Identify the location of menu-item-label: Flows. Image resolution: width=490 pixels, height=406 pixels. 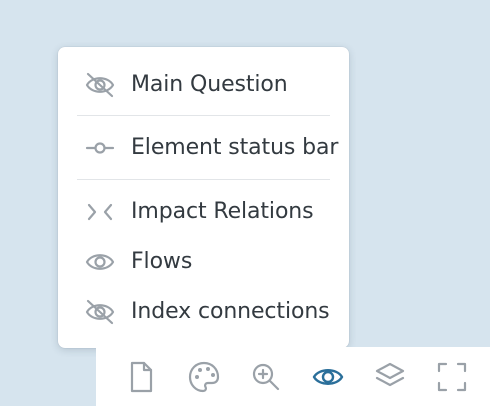
(162, 261).